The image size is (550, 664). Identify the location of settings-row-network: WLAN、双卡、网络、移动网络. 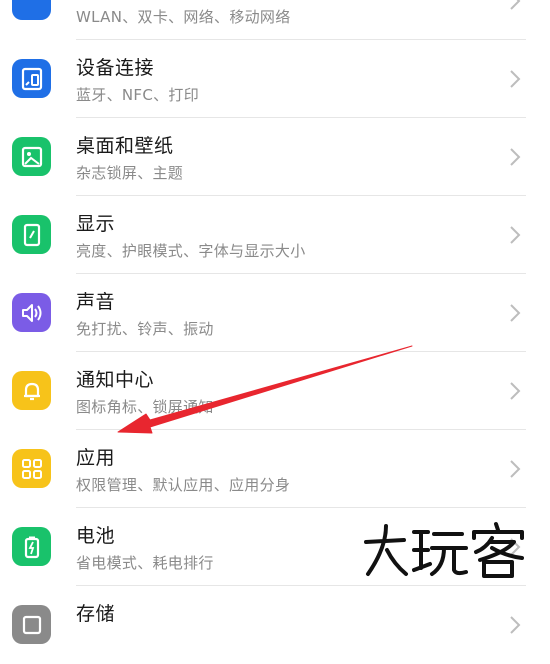
(275, 20).